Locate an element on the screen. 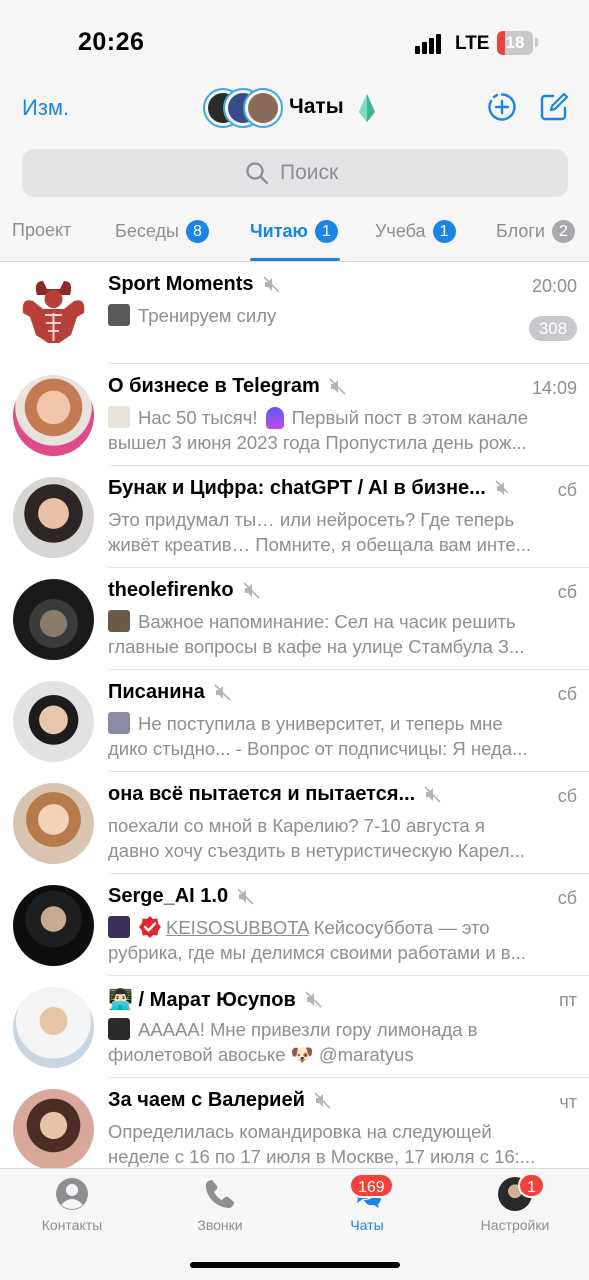  preview-text: АААAA! Мне привезли гору лимонада в is located at coordinates (308, 1029).